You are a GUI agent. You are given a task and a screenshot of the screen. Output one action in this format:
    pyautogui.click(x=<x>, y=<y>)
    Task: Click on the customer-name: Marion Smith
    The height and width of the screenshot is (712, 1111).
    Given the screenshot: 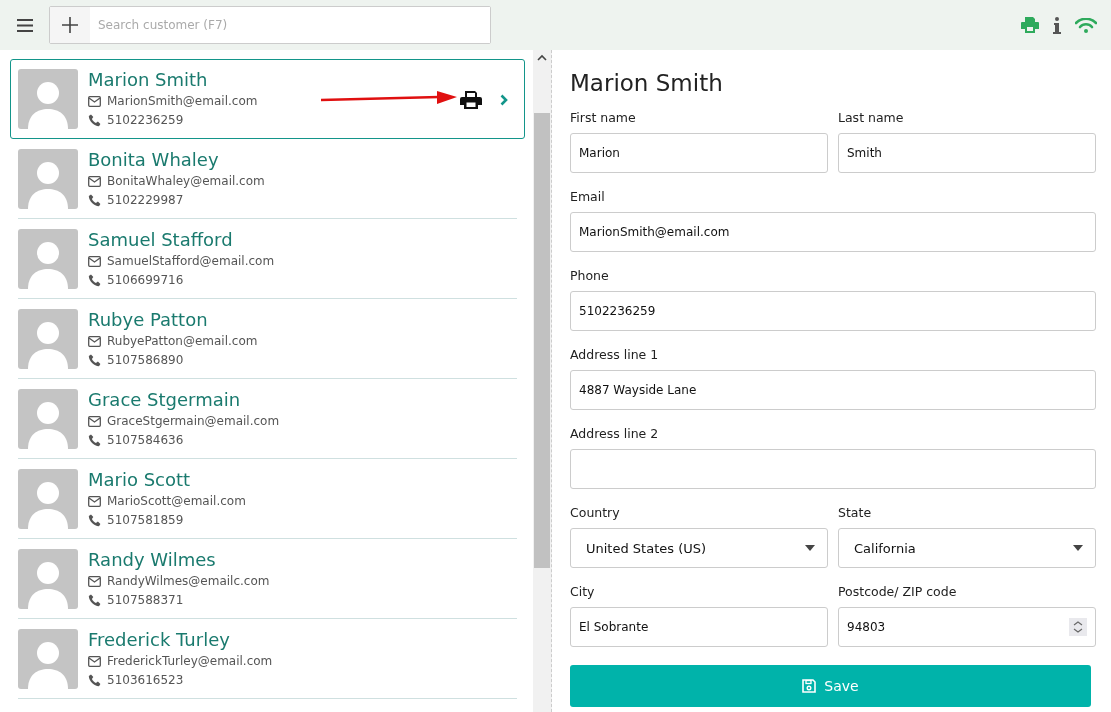 What is the action you would take?
    pyautogui.click(x=148, y=80)
    